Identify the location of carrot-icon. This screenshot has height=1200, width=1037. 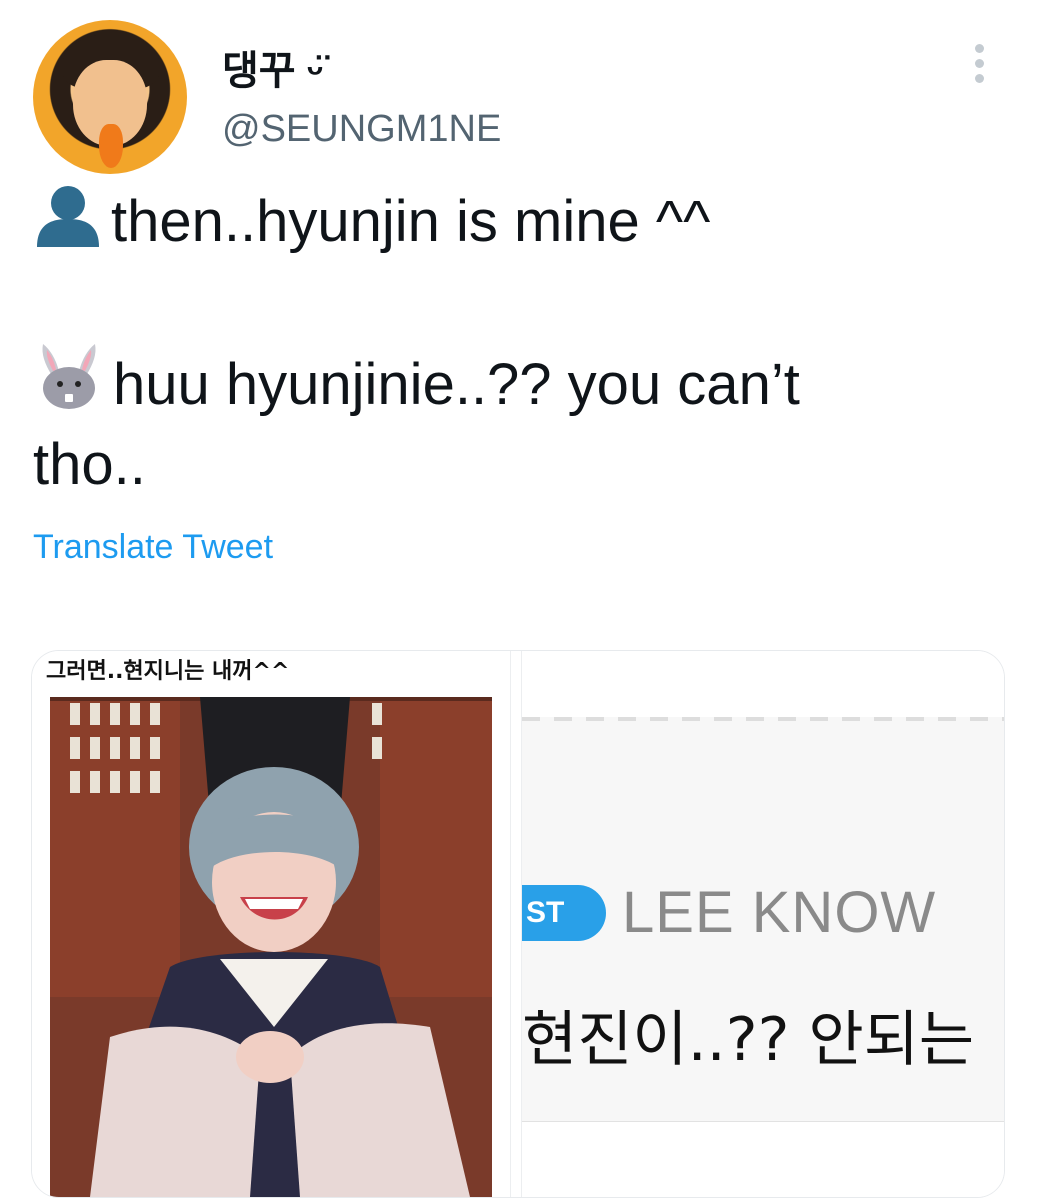
(111, 146).